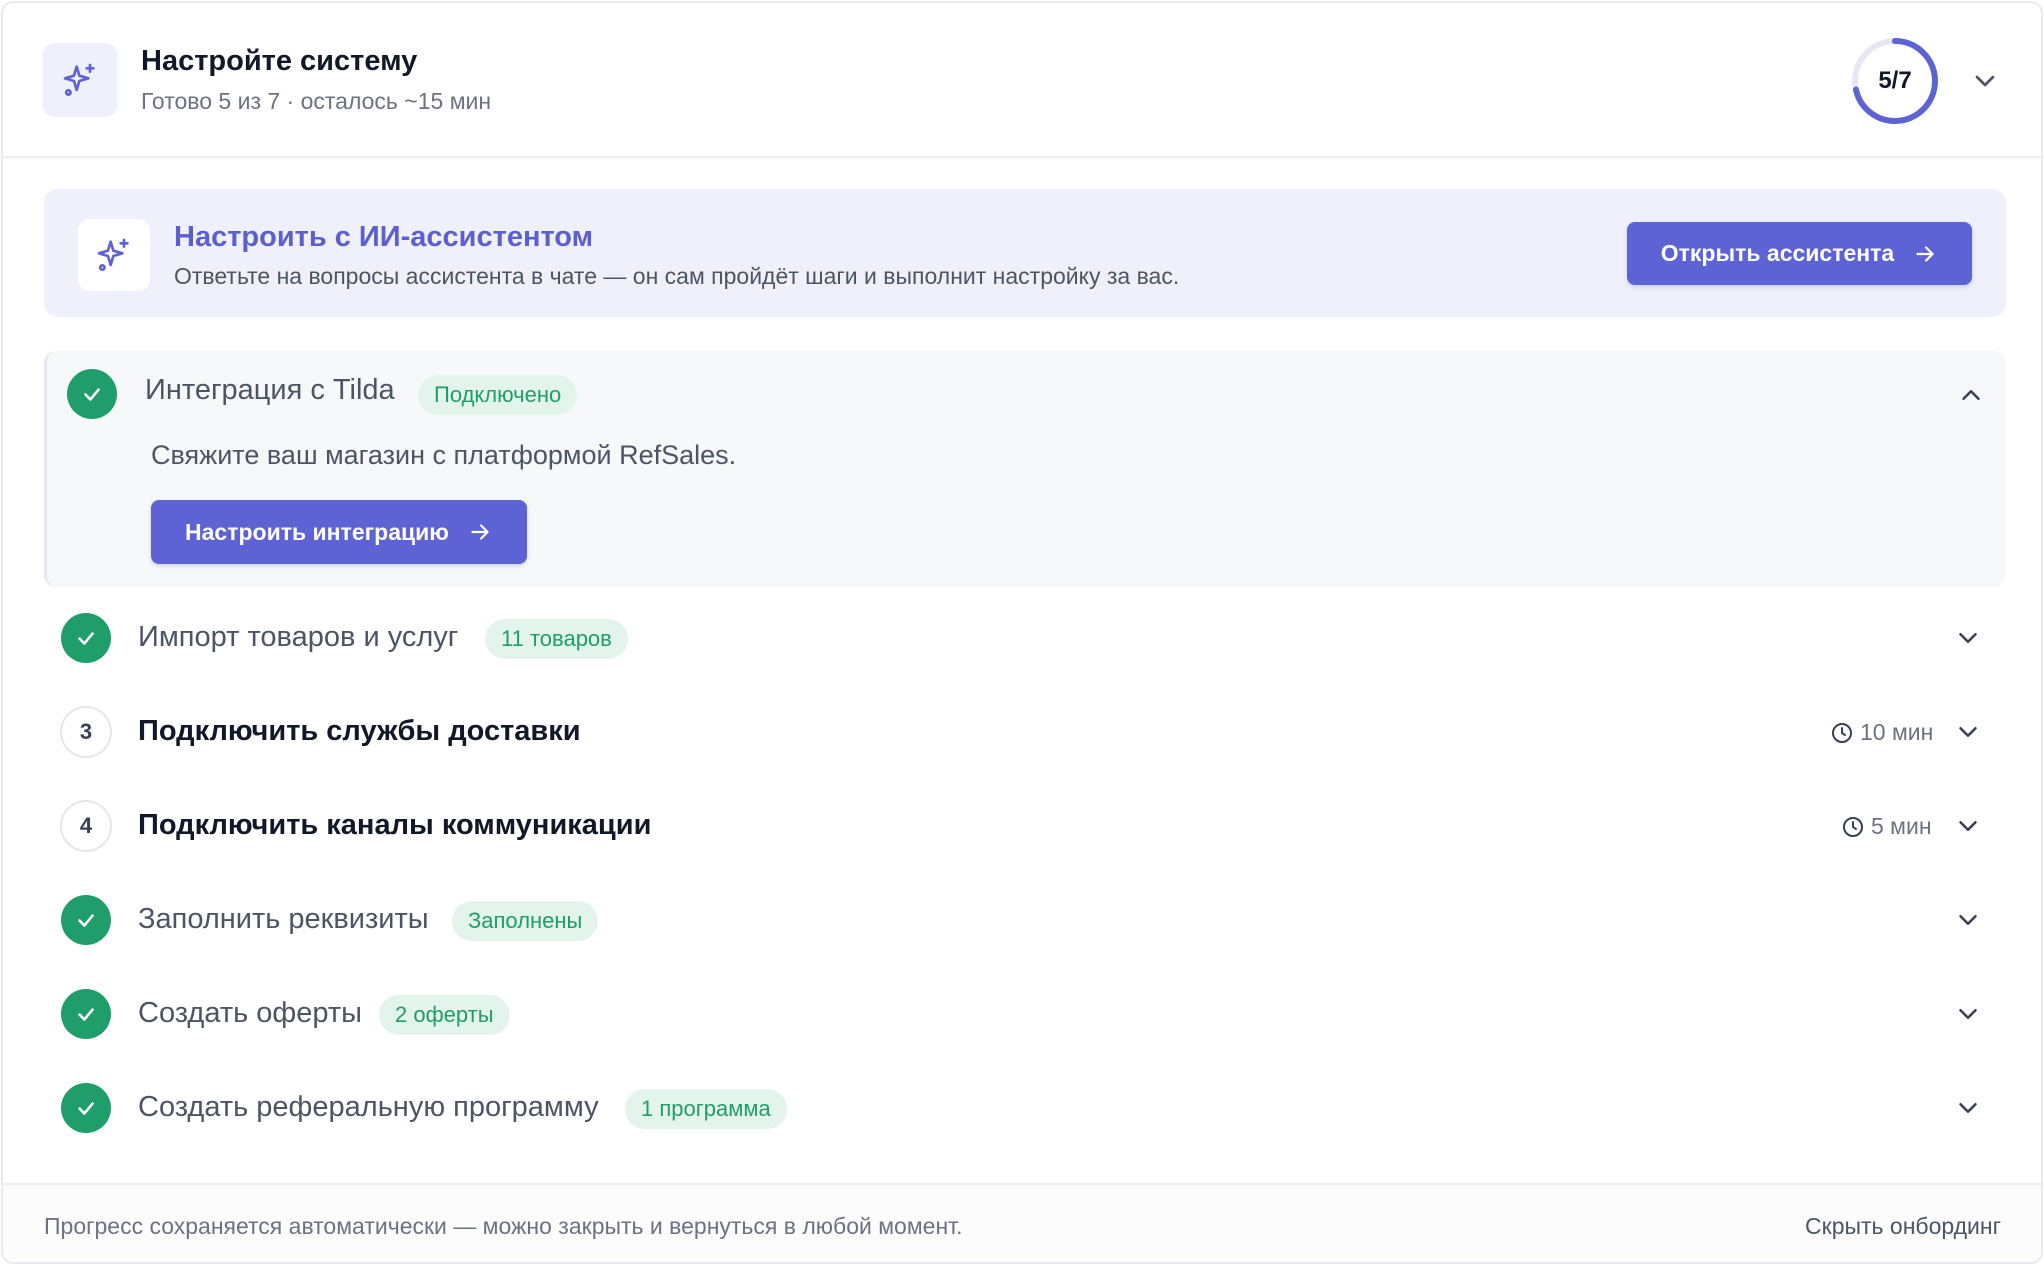 Image resolution: width=2044 pixels, height=1266 pixels. I want to click on time-estimate: 5 мин, so click(1886, 826).